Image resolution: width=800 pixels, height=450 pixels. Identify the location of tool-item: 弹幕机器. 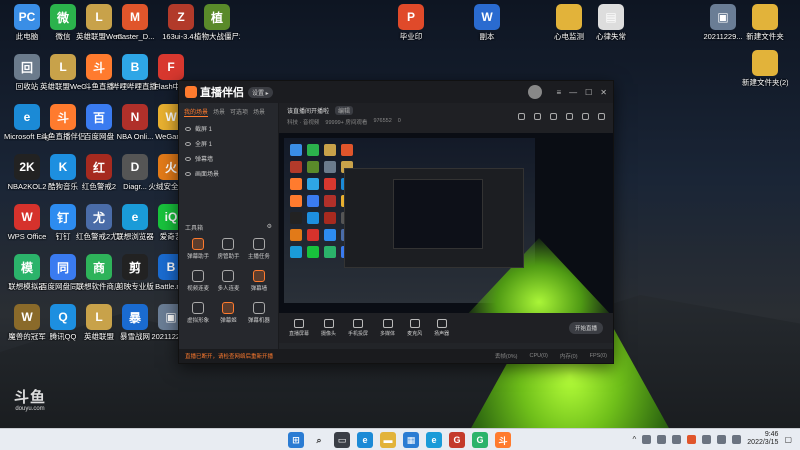
(259, 313).